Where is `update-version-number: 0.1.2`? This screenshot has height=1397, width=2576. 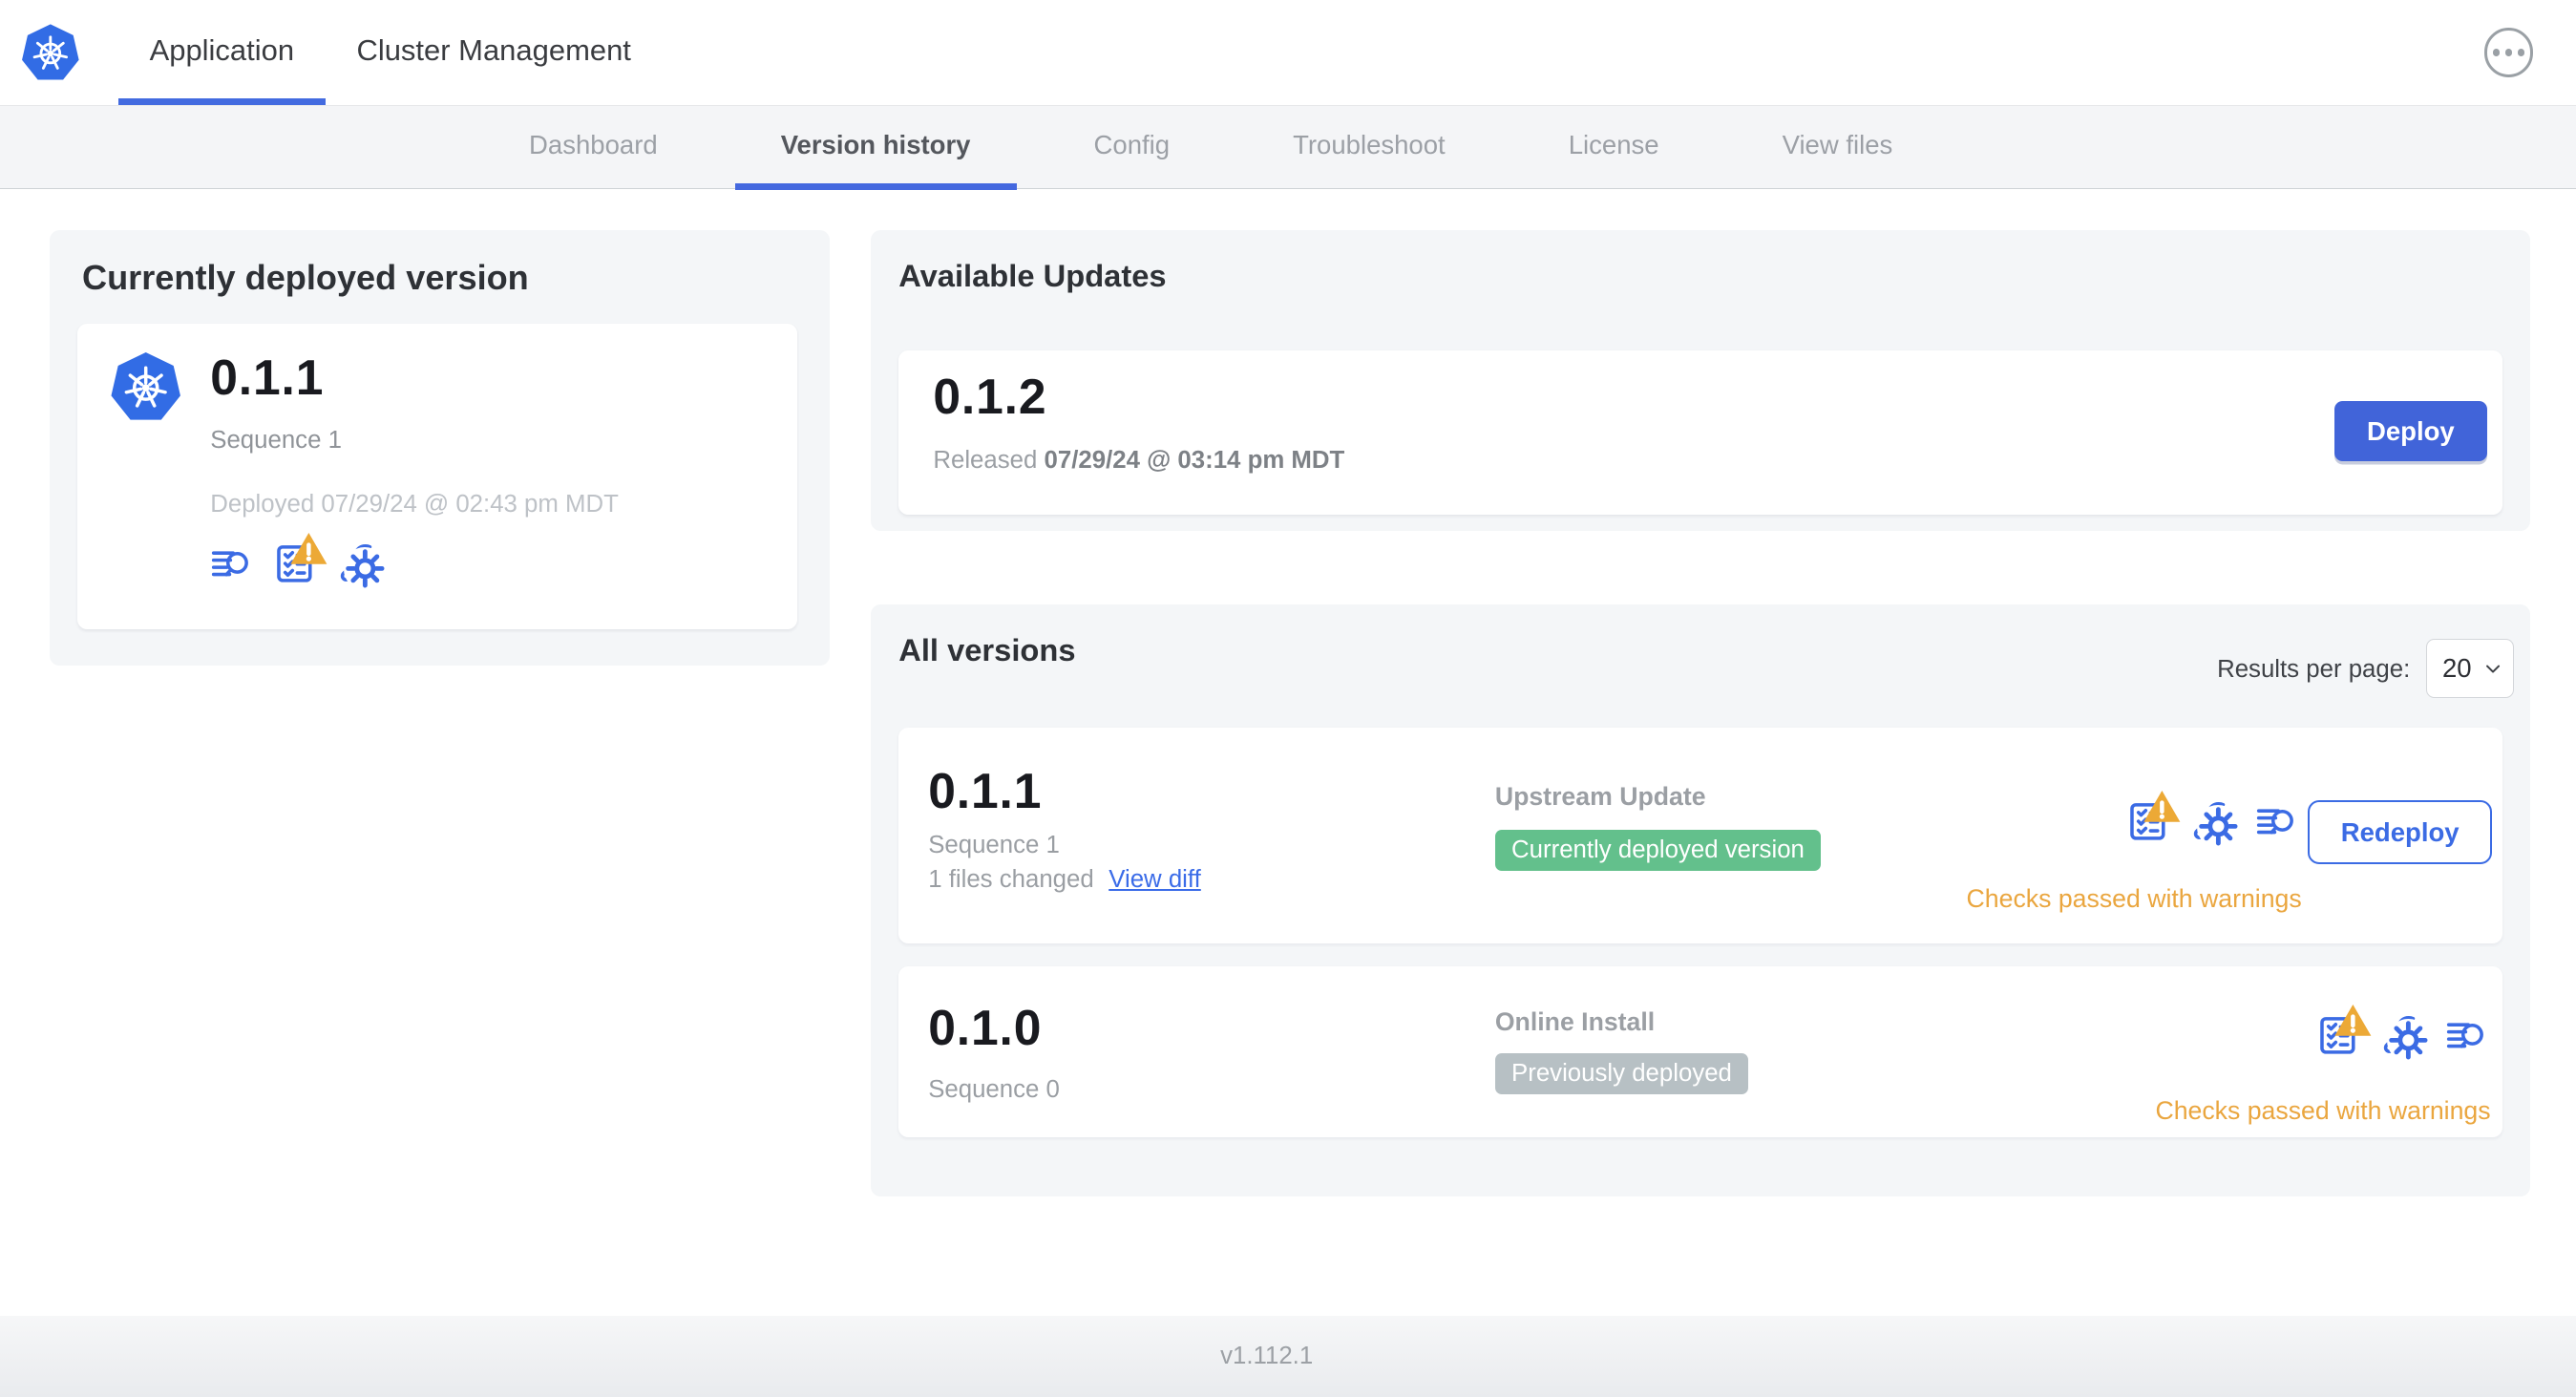
update-version-number: 0.1.2 is located at coordinates (990, 397).